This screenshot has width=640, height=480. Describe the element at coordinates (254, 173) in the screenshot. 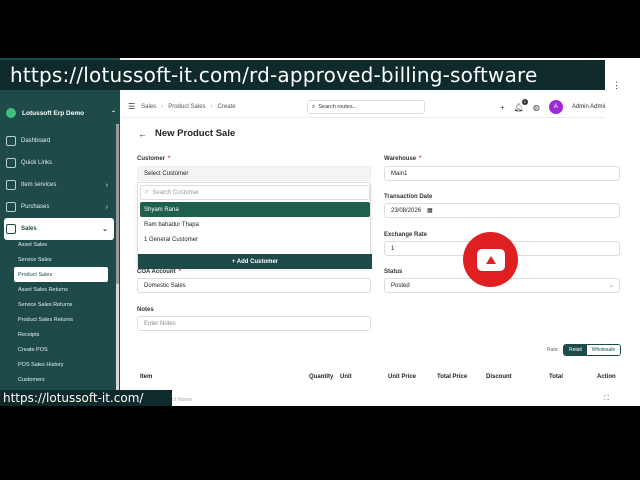

I see `customer-select: Select Customer` at that location.